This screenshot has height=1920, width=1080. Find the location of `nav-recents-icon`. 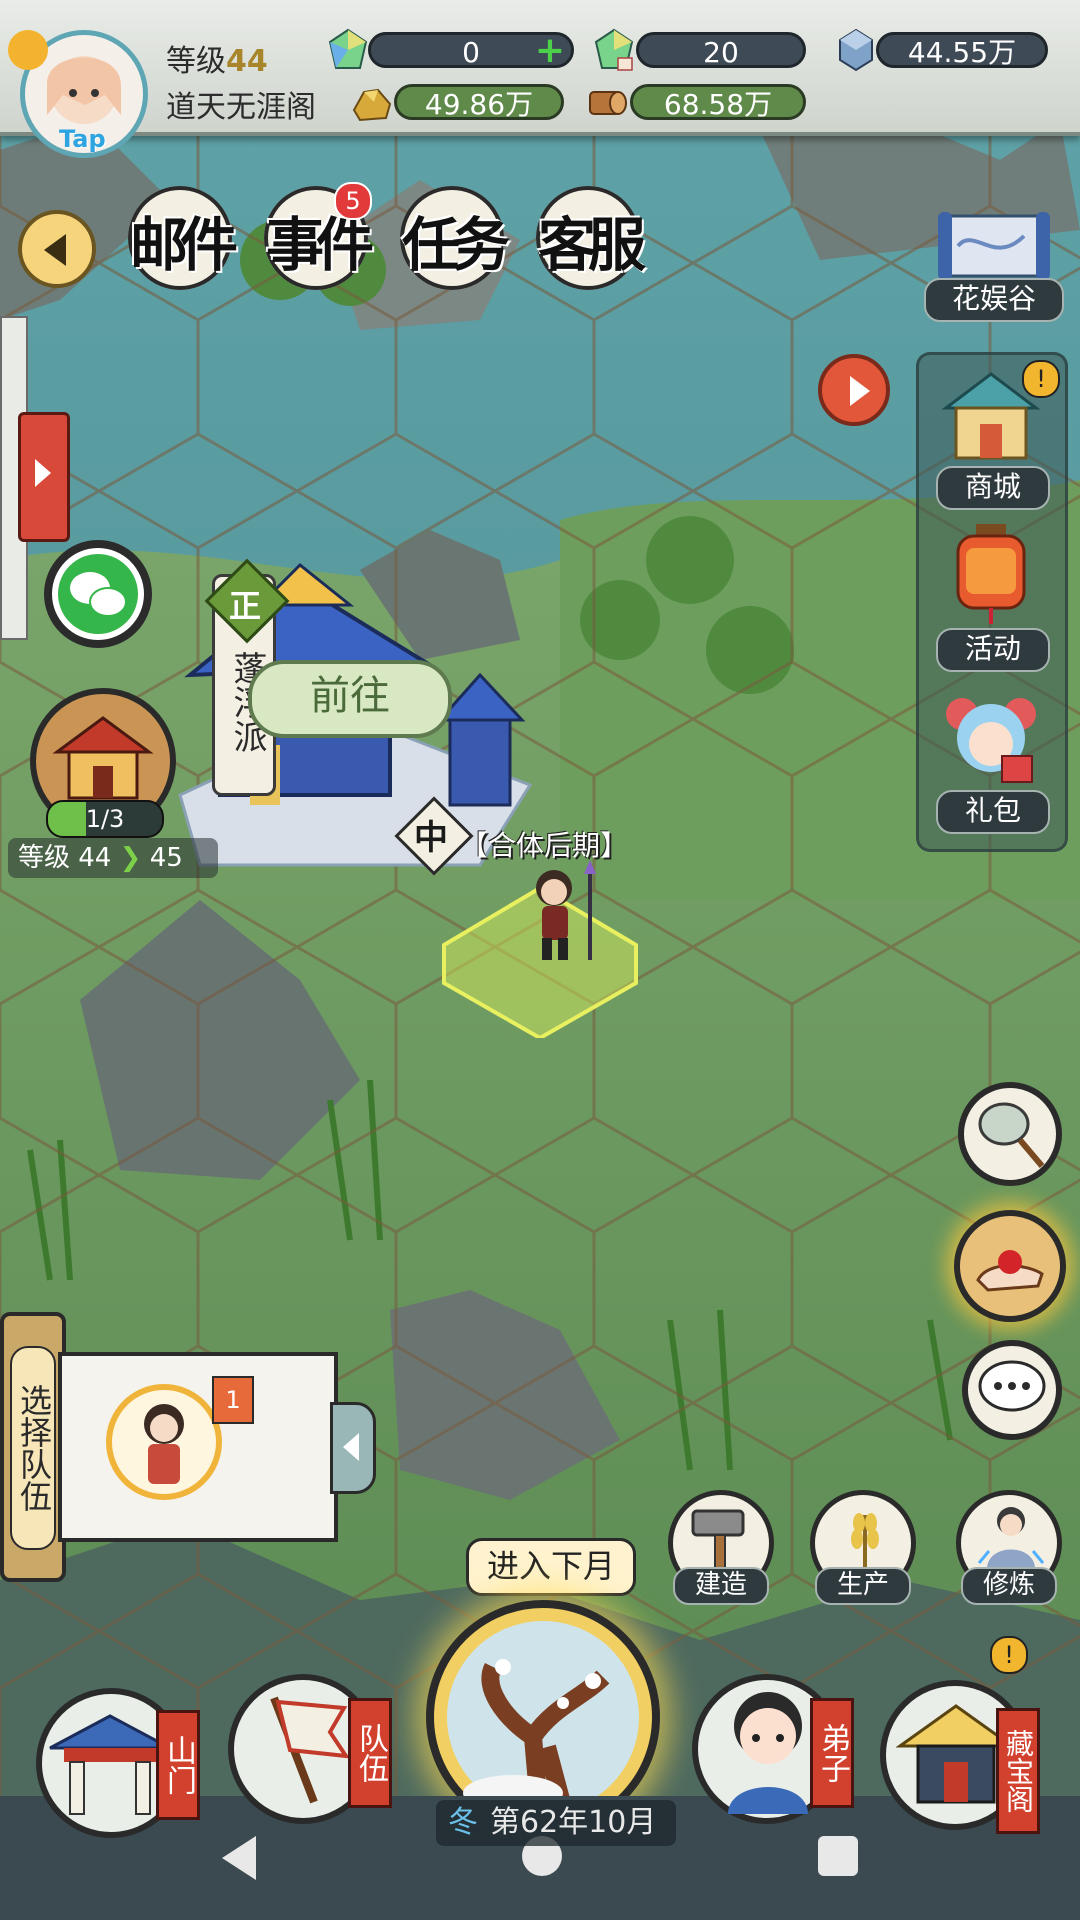

nav-recents-icon is located at coordinates (838, 1856).